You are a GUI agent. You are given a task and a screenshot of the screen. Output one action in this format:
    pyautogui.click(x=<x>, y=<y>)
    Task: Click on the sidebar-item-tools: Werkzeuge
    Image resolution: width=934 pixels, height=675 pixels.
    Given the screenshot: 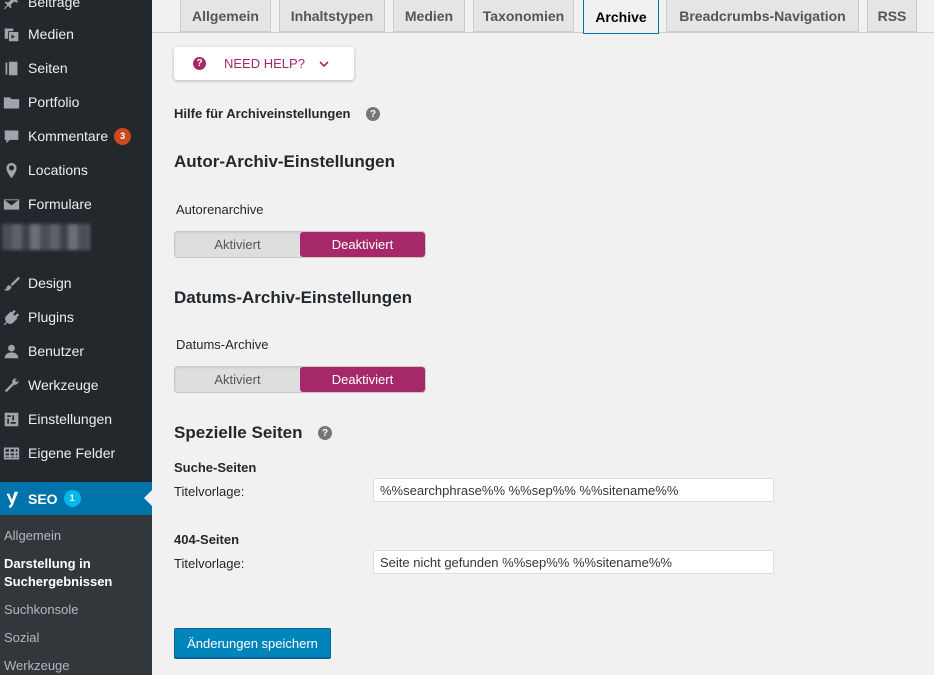 What is the action you would take?
    pyautogui.click(x=76, y=385)
    